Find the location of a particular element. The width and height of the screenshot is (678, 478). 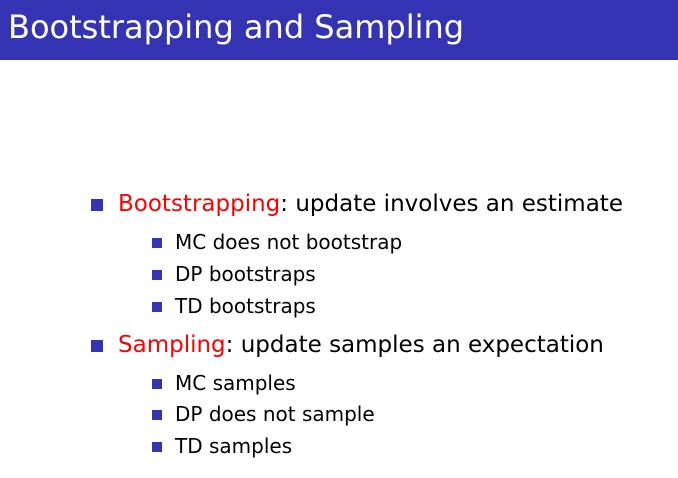

list-subitem: MC samples is located at coordinates (224, 383).